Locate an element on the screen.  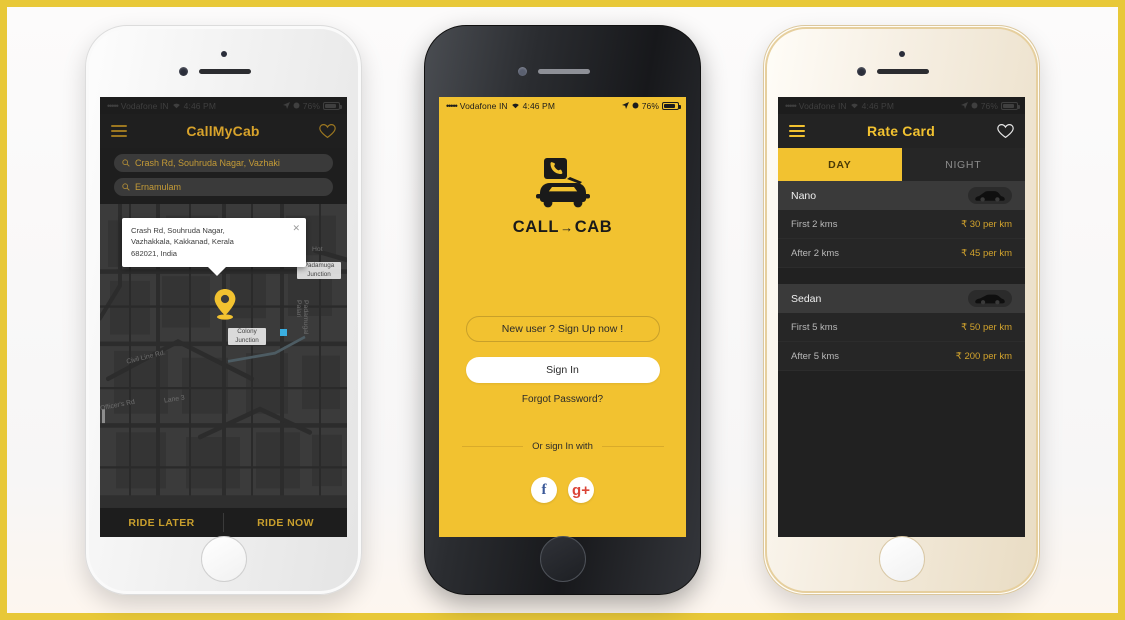
fare-row: First 5 kms ₹ 50 per km is located at coordinates (901, 327).